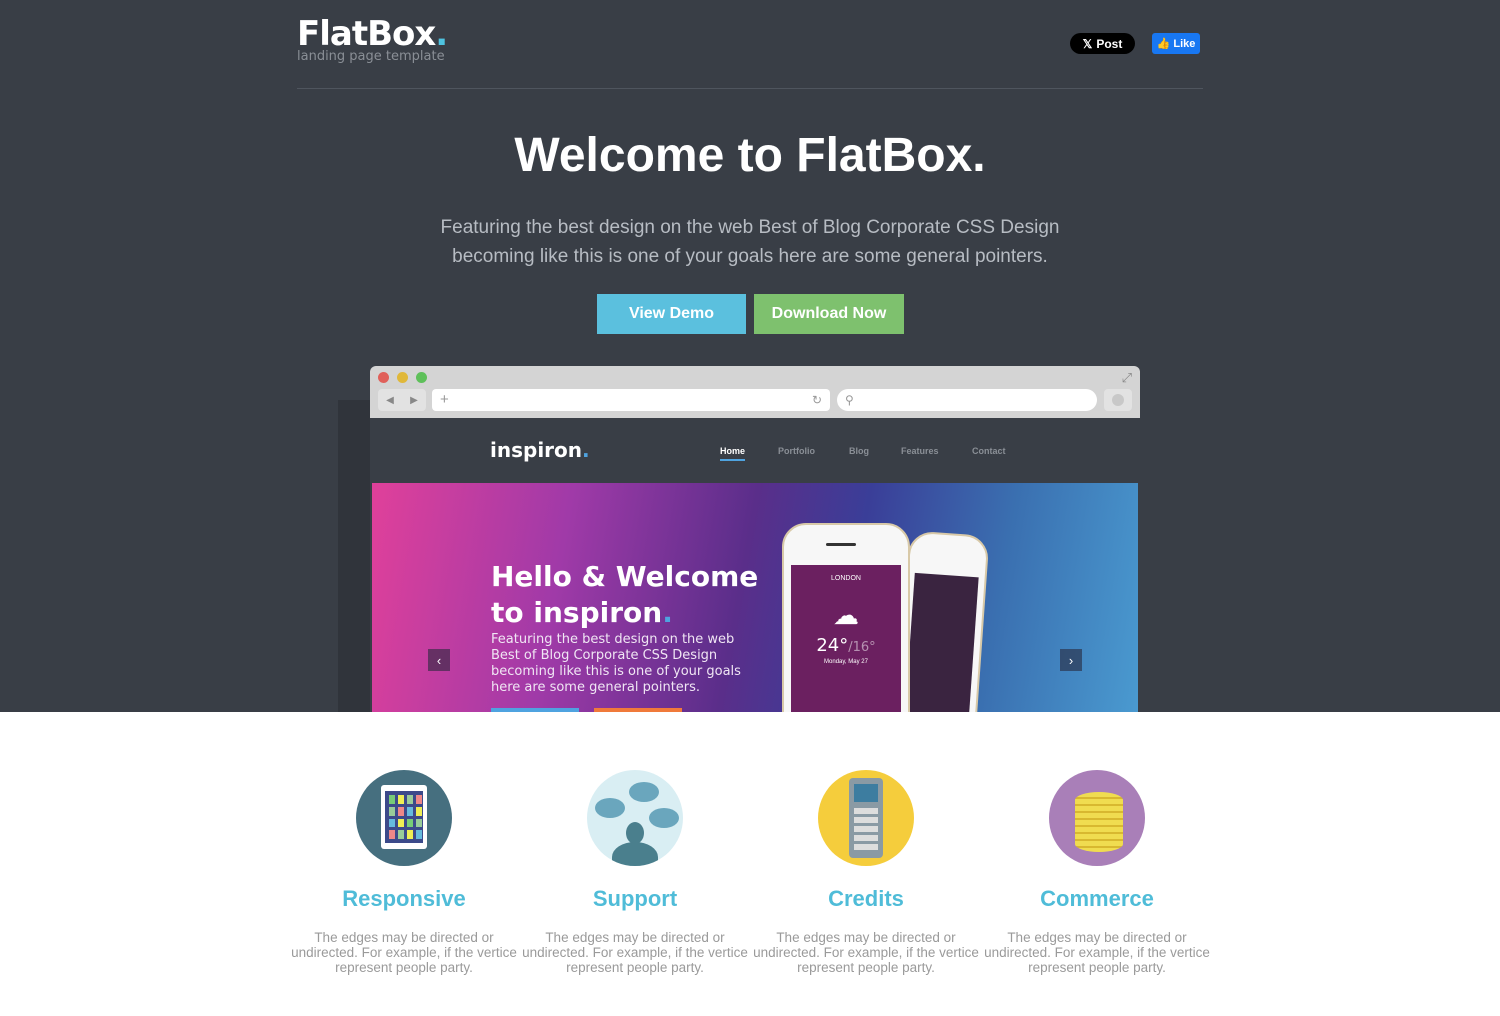 This screenshot has height=1016, width=1500. What do you see at coordinates (849, 400) in the screenshot?
I see `search-icon: ⚲` at bounding box center [849, 400].